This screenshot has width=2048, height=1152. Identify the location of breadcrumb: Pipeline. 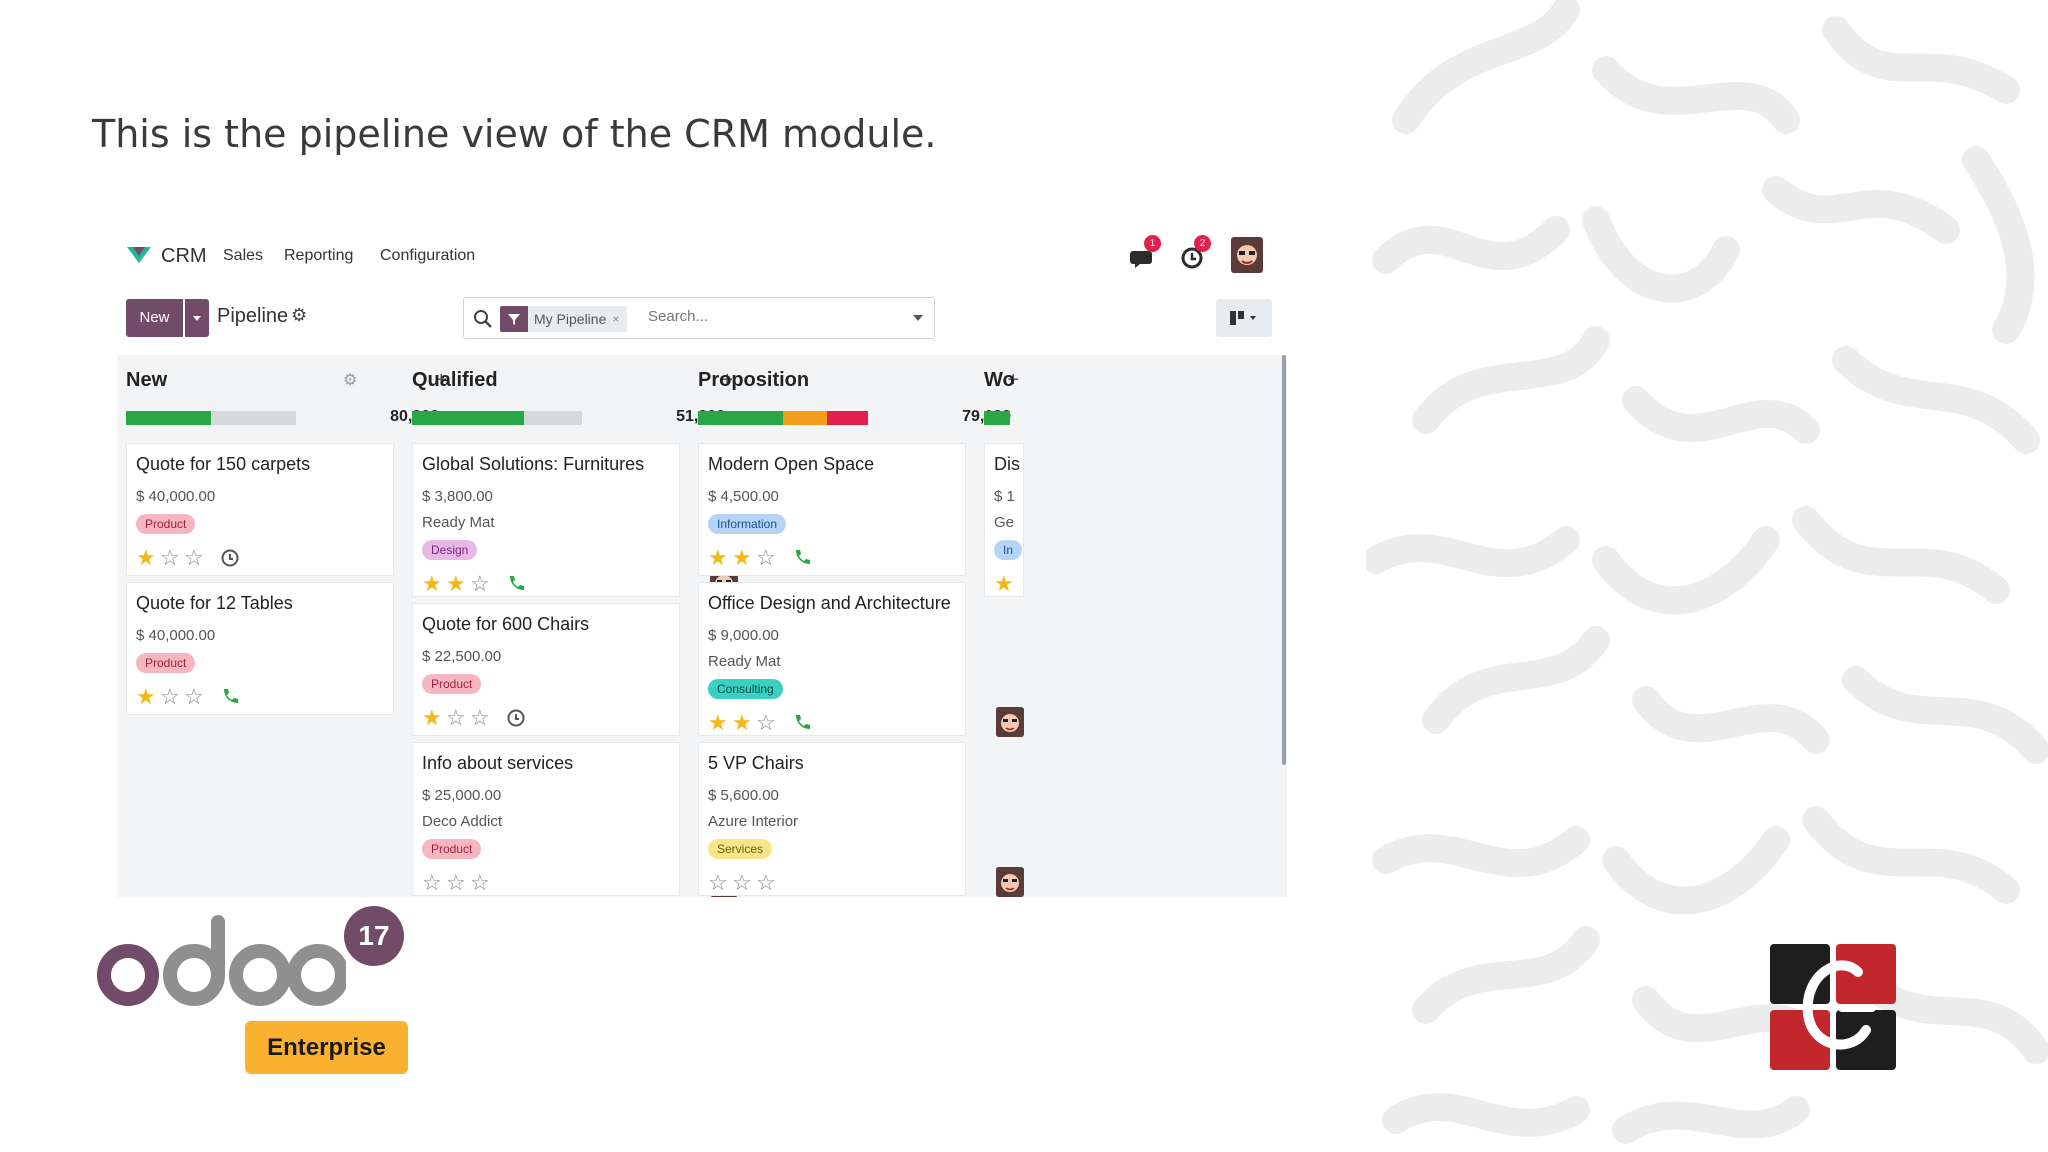
(253, 316).